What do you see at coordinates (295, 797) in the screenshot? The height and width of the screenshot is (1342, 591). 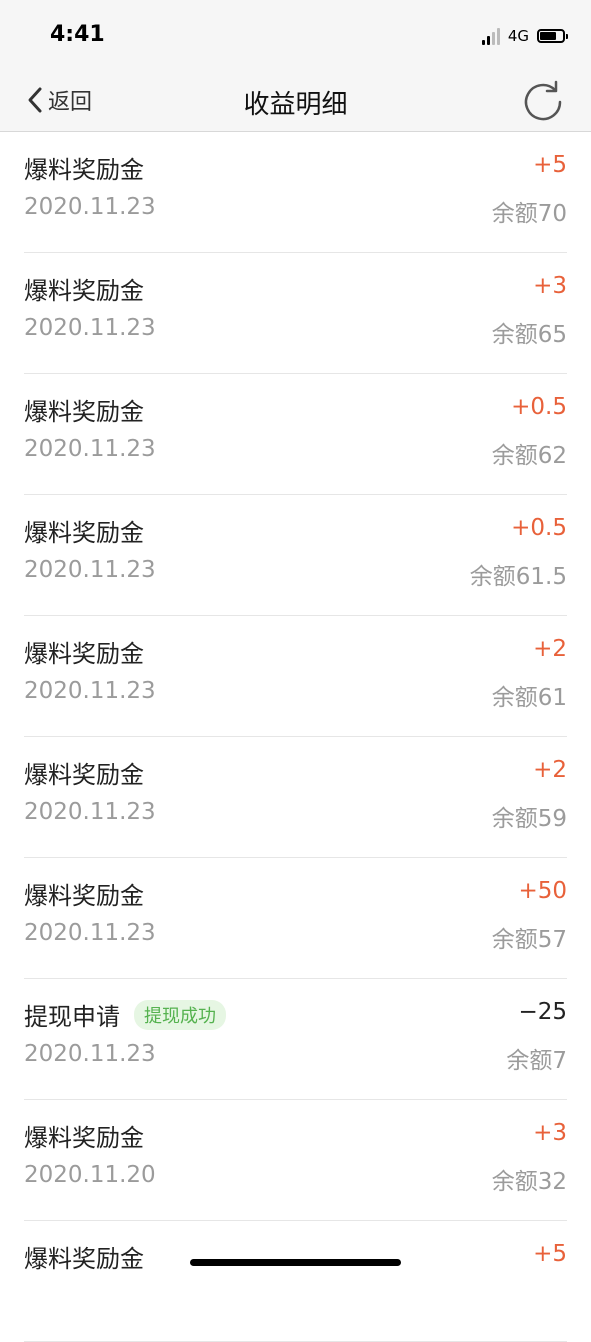 I see `list-item: 爆料奖励金 +2 2020.11.23 余额59` at bounding box center [295, 797].